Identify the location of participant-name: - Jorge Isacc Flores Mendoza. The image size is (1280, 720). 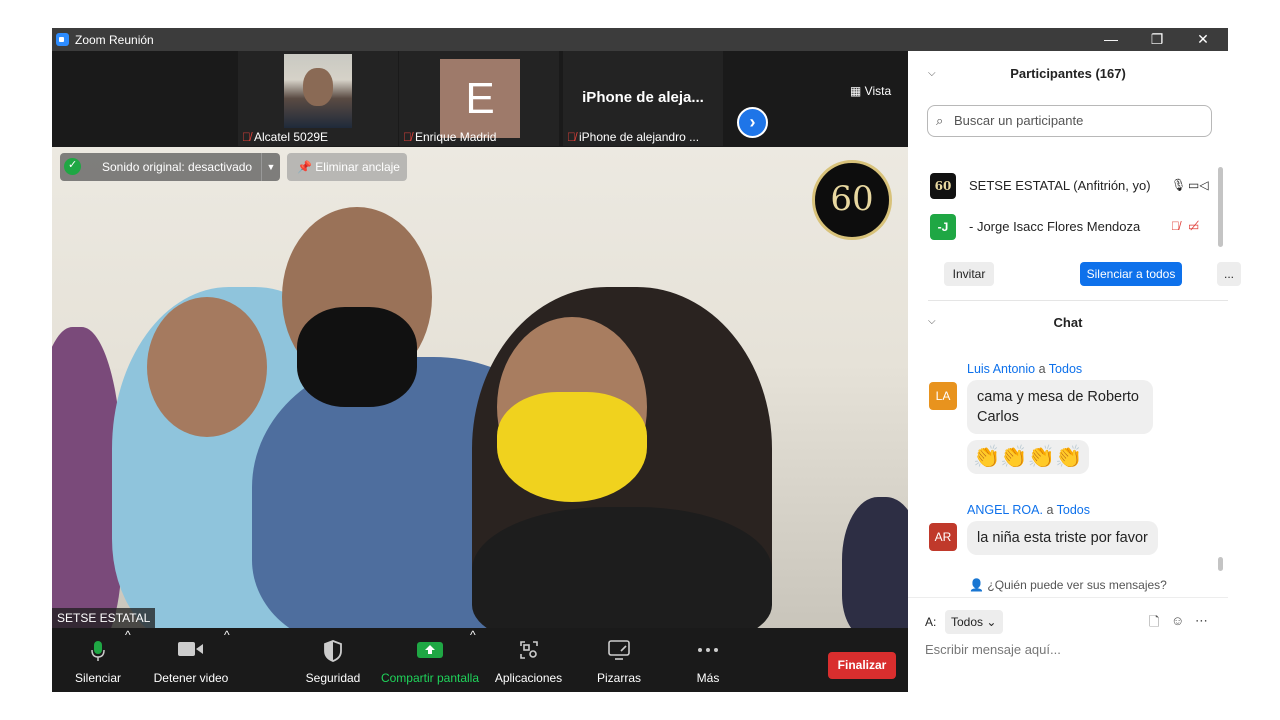
(1055, 226).